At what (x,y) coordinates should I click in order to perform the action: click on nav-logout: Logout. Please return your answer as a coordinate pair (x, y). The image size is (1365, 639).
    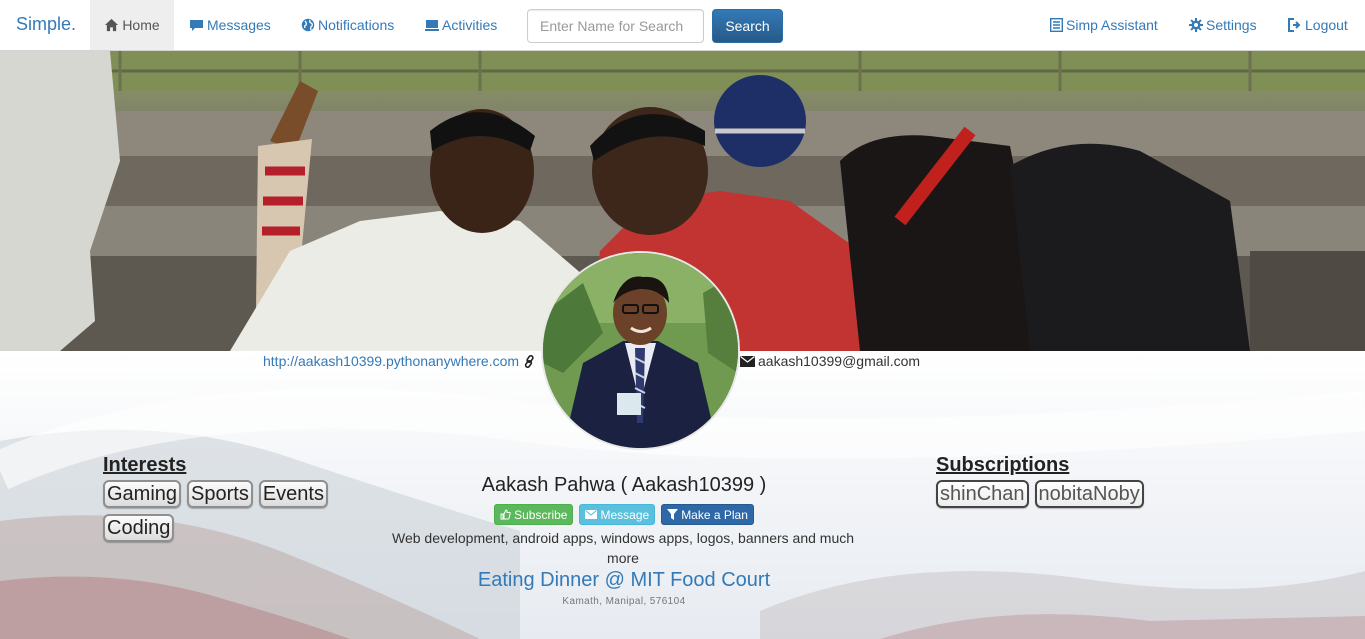
    Looking at the image, I should click on (1318, 25).